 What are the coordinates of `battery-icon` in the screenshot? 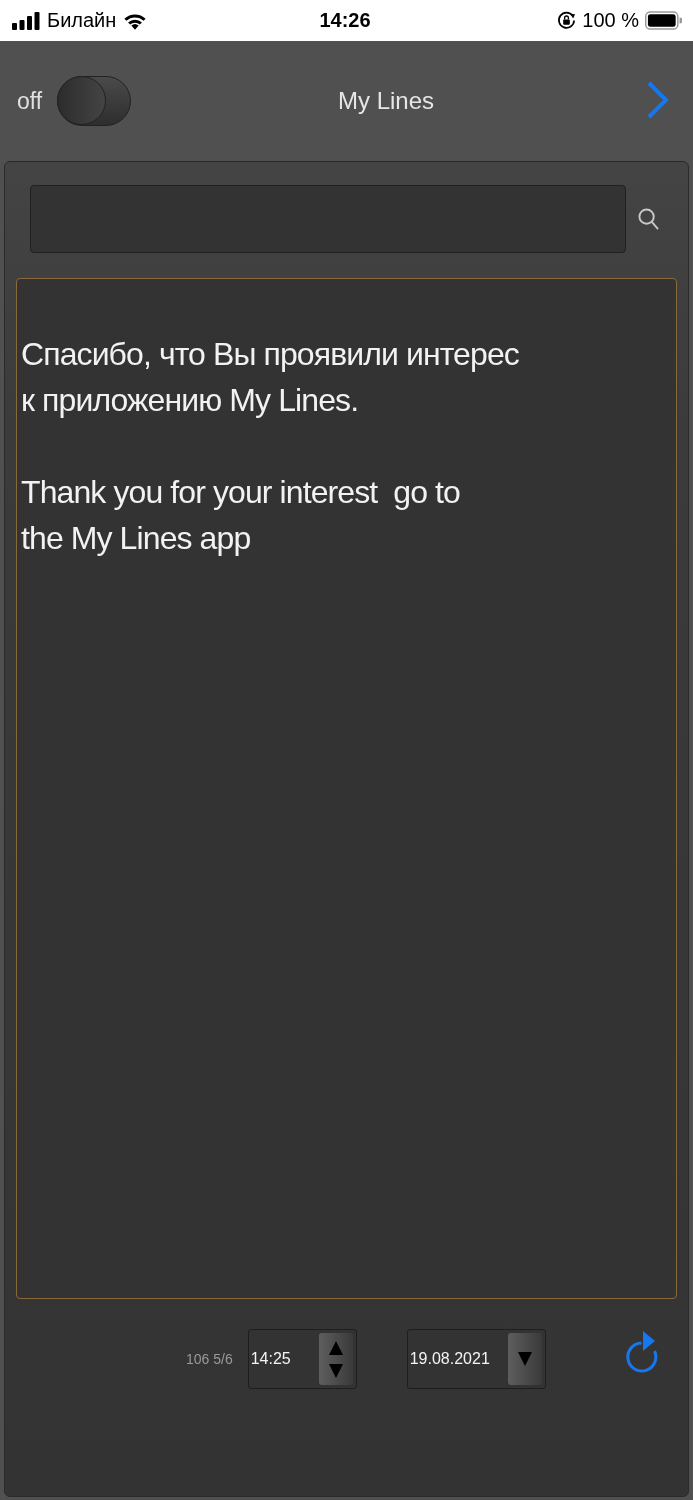 It's located at (663, 20).